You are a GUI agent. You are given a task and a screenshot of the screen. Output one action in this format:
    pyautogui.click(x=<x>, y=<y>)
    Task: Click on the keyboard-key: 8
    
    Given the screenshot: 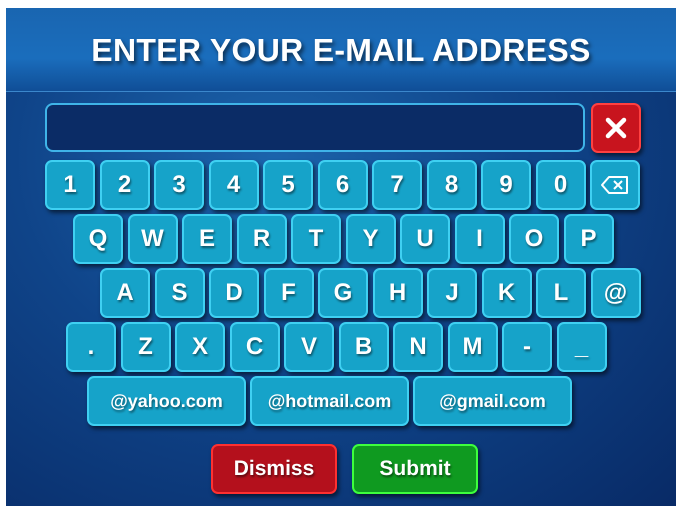 What is the action you would take?
    pyautogui.click(x=451, y=185)
    